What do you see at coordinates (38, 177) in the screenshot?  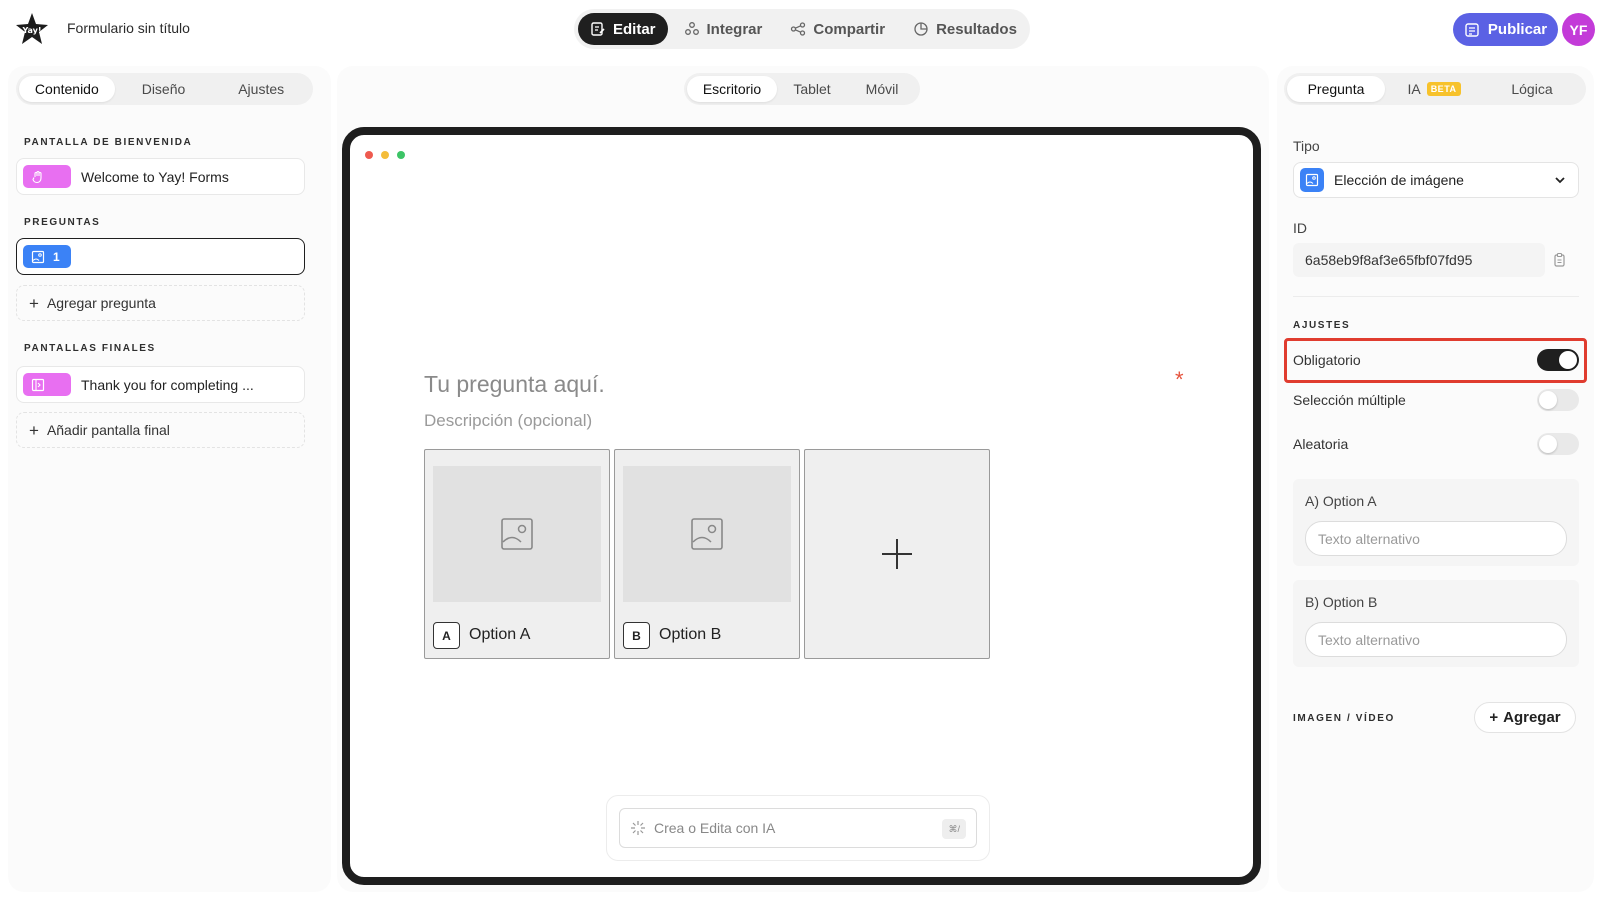 I see `hand-icon` at bounding box center [38, 177].